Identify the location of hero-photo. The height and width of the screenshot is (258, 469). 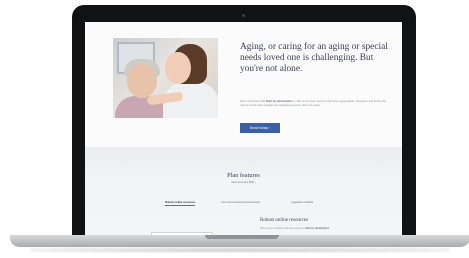
(165, 78).